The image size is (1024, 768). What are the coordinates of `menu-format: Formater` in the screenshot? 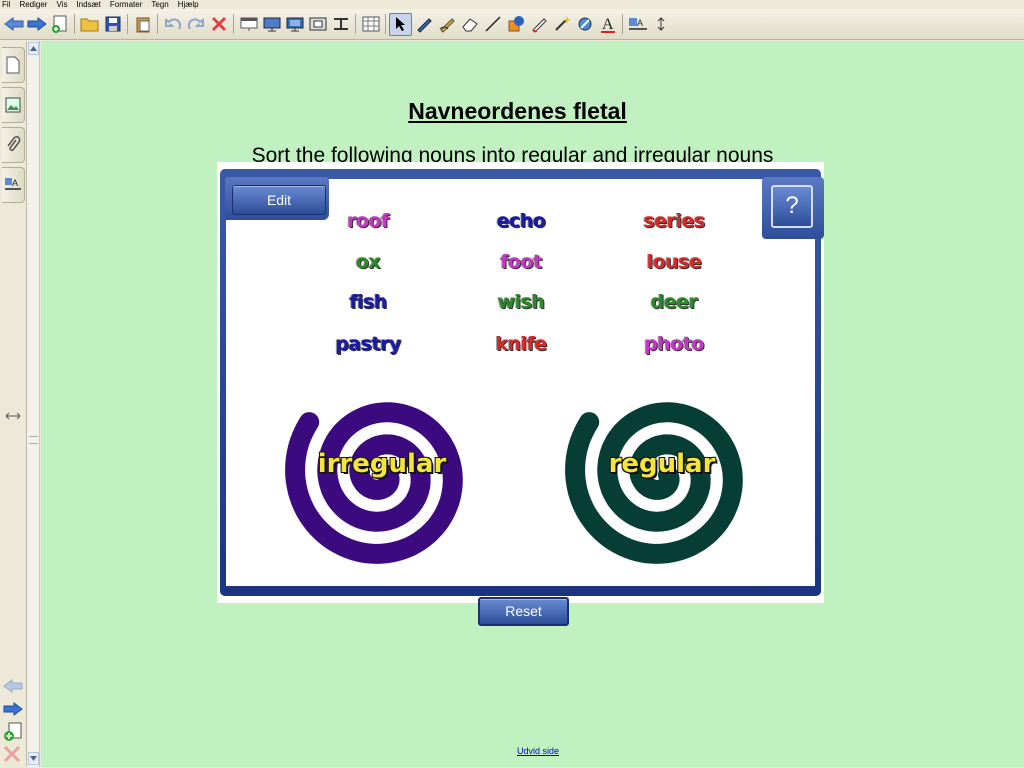 It's located at (126, 4).